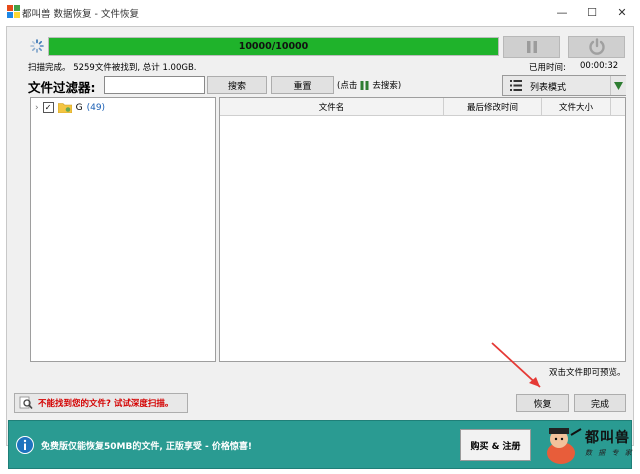 The image size is (640, 474). I want to click on title-bar: 都叫兽 数据恢复 - 文件恢复 — ☐ ✕, so click(320, 12).